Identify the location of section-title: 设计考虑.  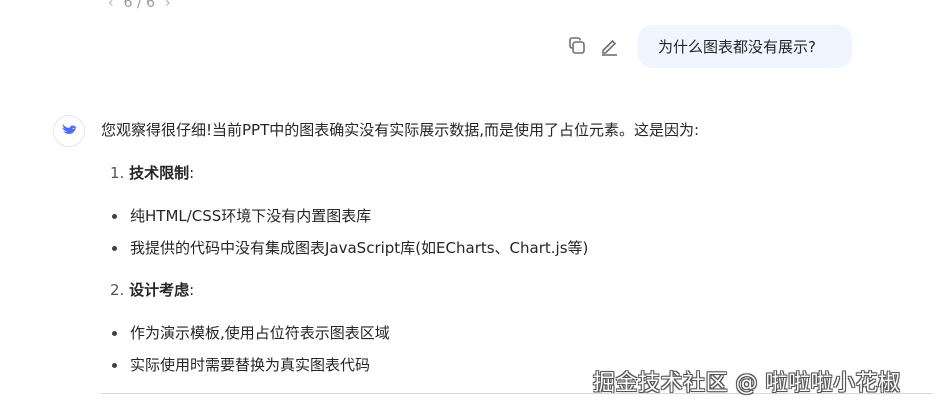
(159, 290).